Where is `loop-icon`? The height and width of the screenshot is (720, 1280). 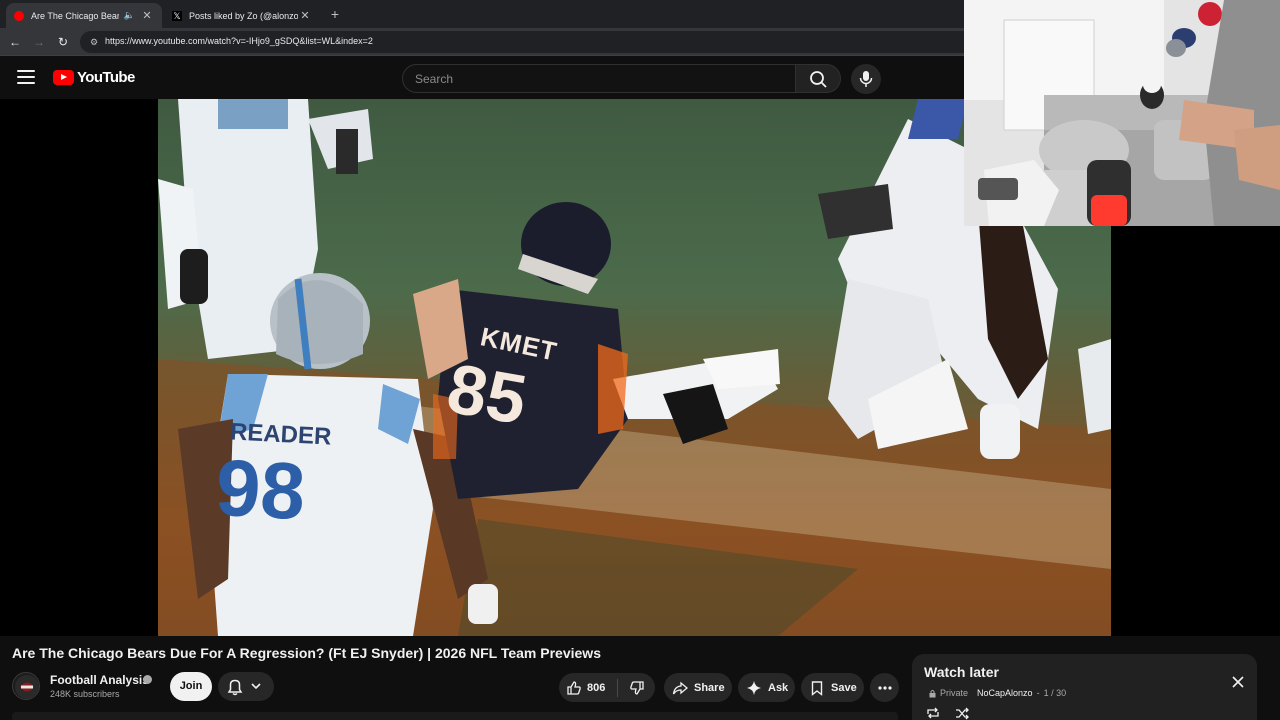
loop-icon is located at coordinates (933, 713).